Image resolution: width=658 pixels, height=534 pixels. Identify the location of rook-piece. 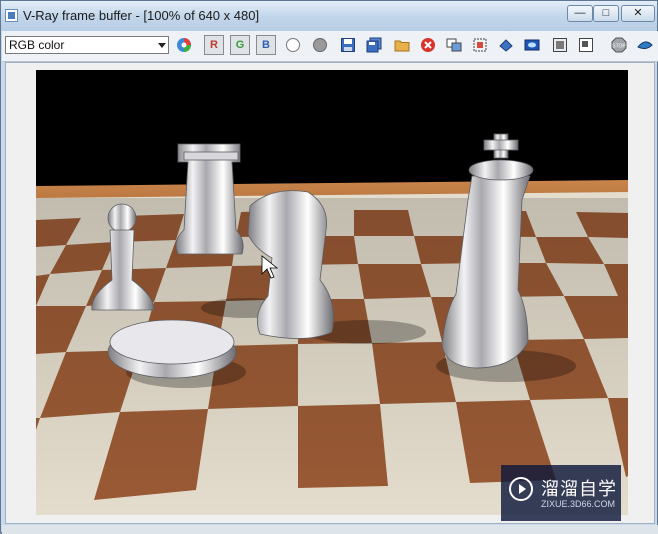
(209, 199).